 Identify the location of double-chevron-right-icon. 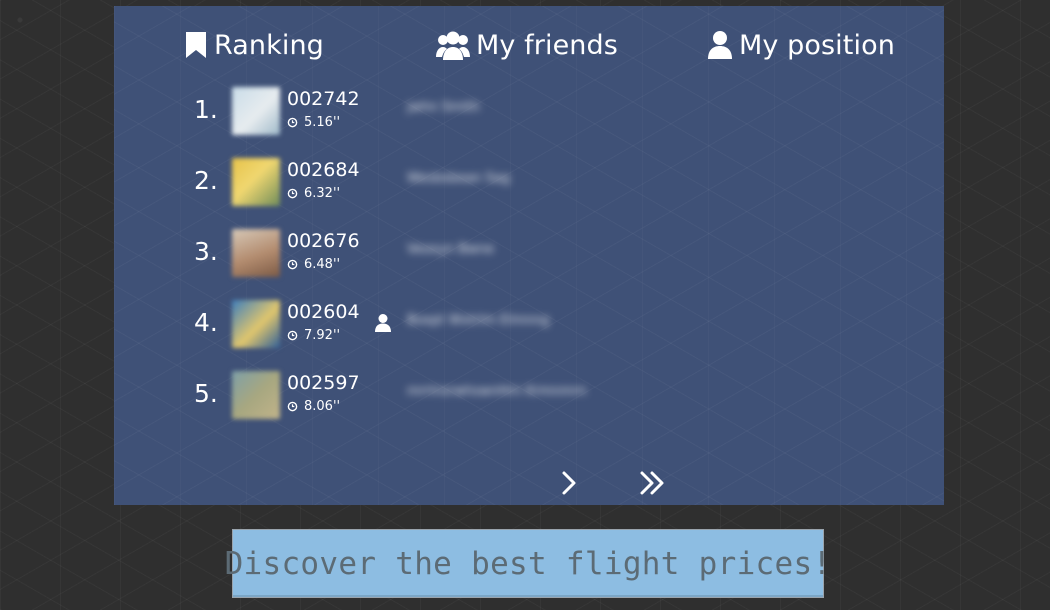
(652, 483).